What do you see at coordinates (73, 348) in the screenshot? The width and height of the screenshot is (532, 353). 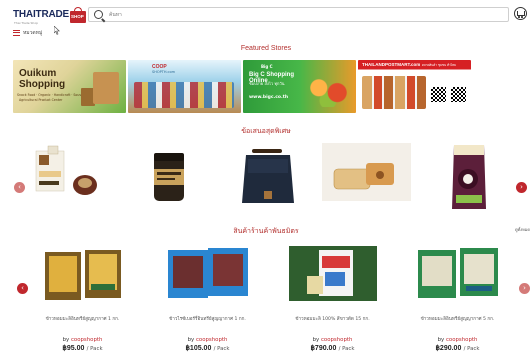 I see `price-value: ฿95.00` at bounding box center [73, 348].